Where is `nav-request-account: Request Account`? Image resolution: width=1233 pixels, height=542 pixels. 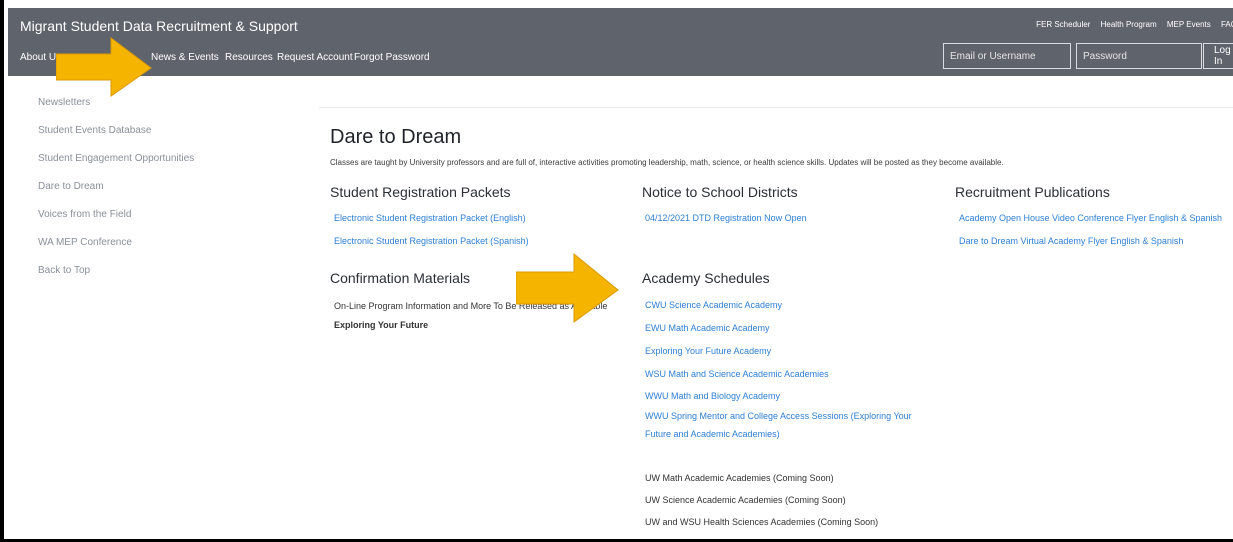 nav-request-account: Request Account is located at coordinates (315, 57).